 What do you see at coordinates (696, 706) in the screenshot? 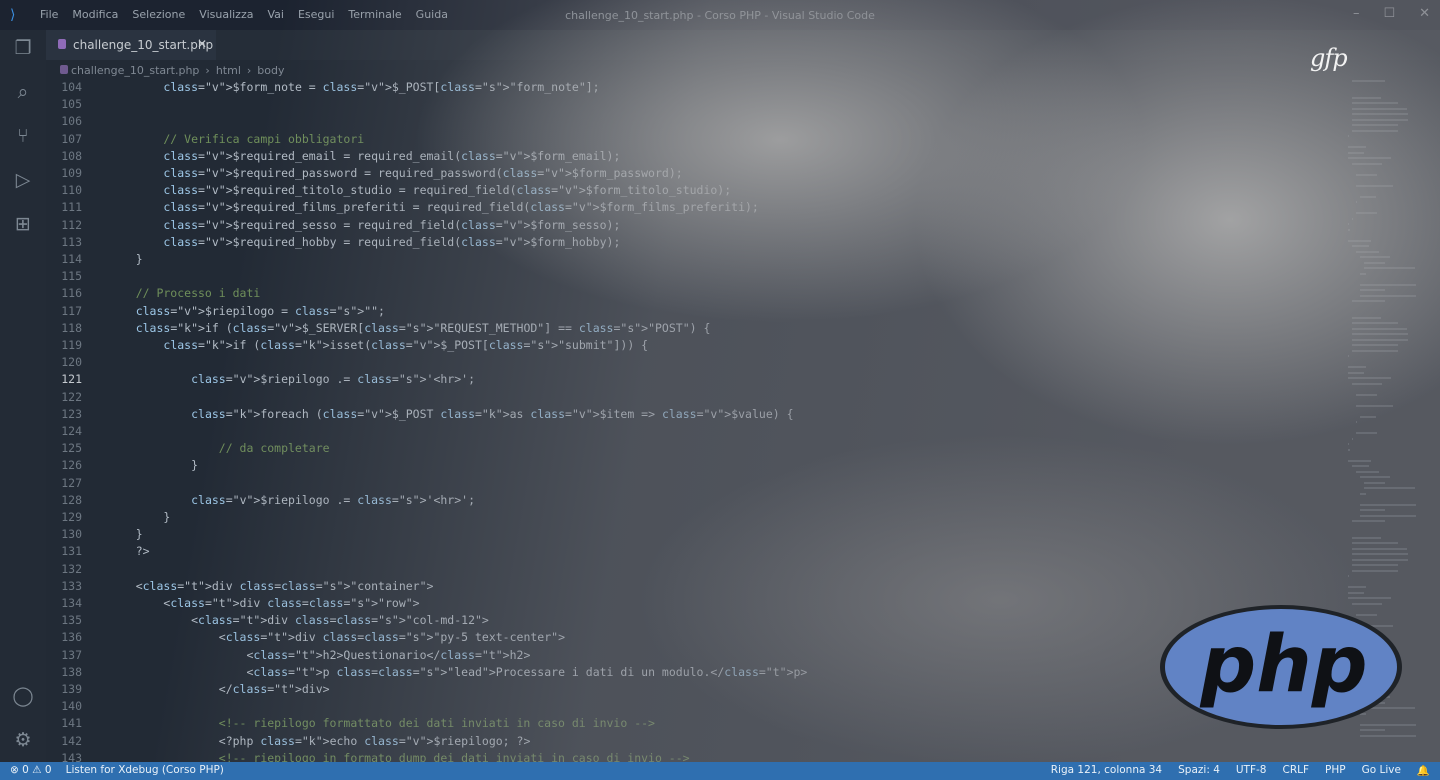
I see `code-line: 140` at bounding box center [696, 706].